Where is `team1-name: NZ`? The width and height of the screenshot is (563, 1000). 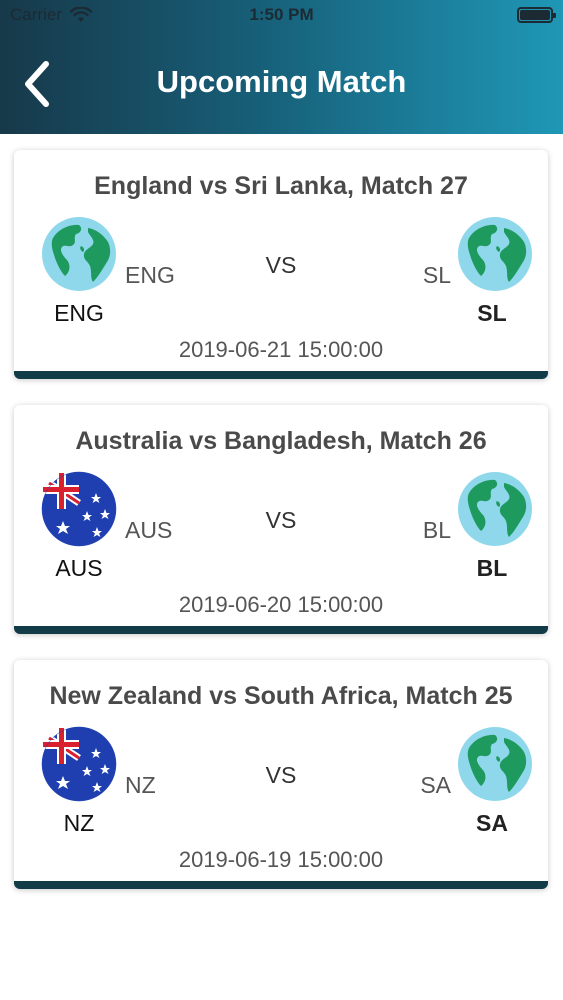
team1-name: NZ is located at coordinates (79, 823).